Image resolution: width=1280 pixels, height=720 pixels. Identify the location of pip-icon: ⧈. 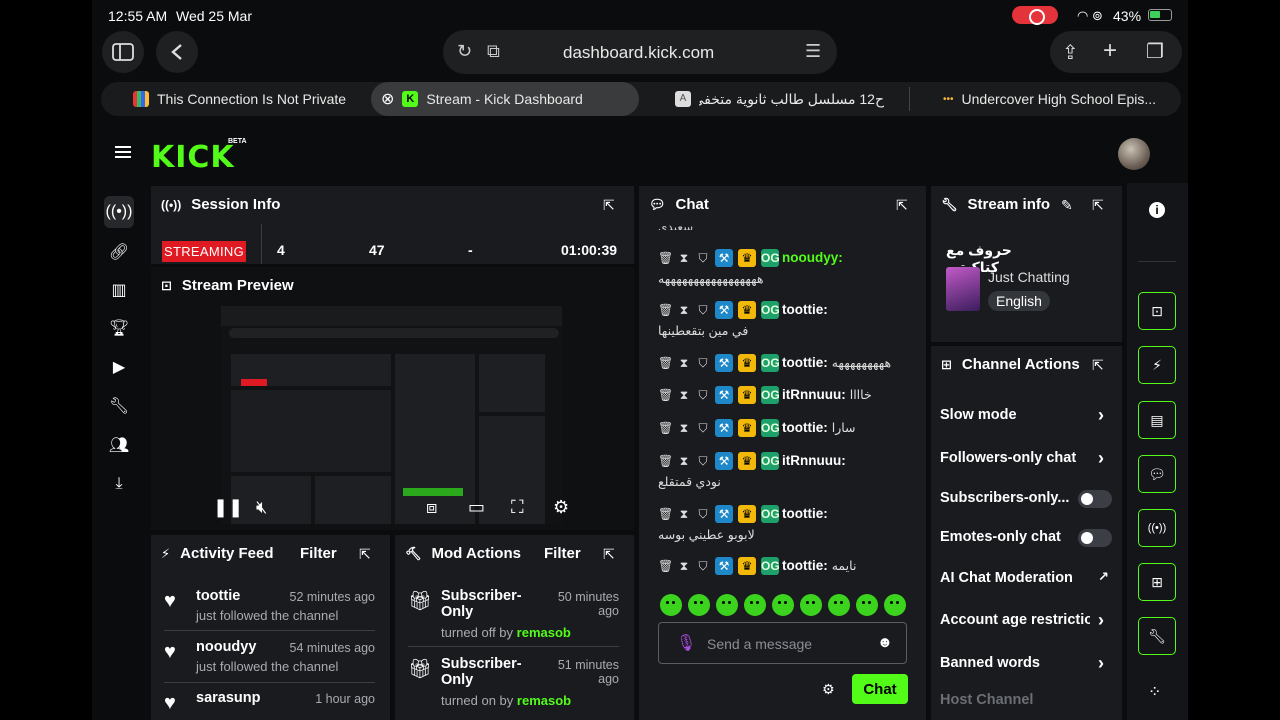
(431, 507).